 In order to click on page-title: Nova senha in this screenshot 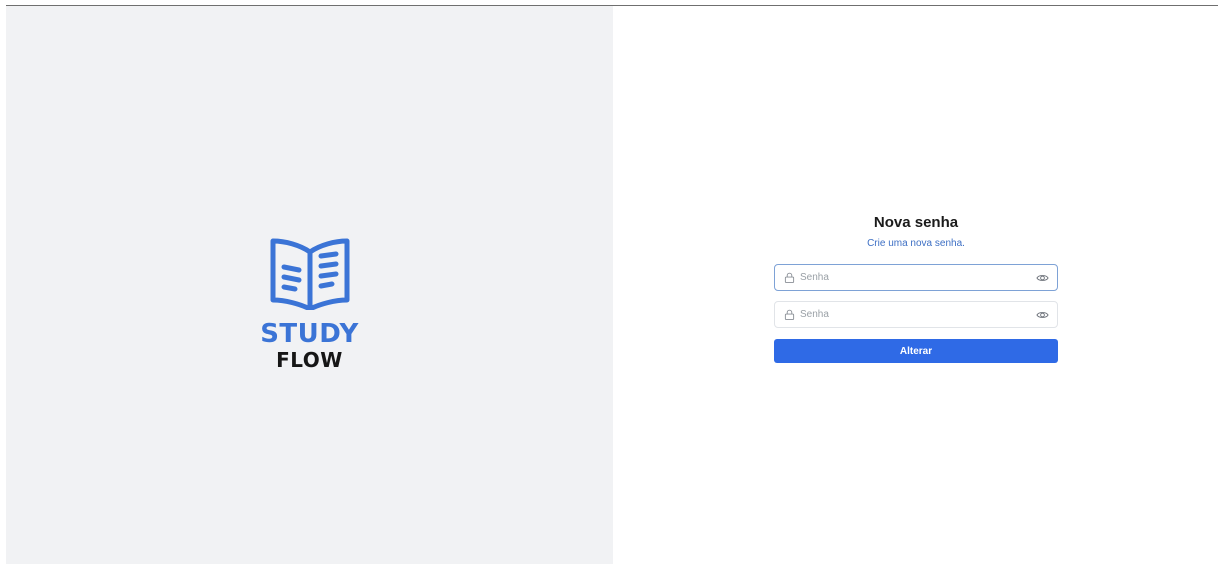, I will do `click(916, 222)`.